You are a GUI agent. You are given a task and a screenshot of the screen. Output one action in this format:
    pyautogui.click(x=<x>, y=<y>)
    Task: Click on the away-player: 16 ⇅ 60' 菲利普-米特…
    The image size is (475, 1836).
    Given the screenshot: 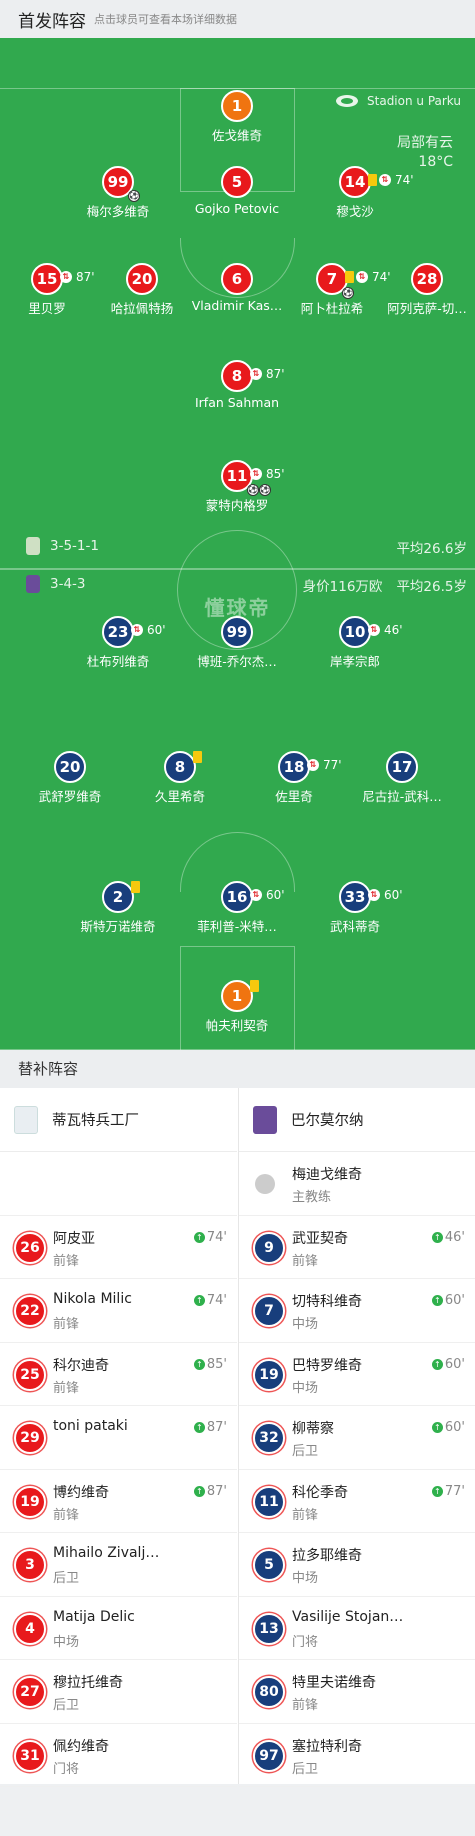 What is the action you would take?
    pyautogui.click(x=237, y=908)
    